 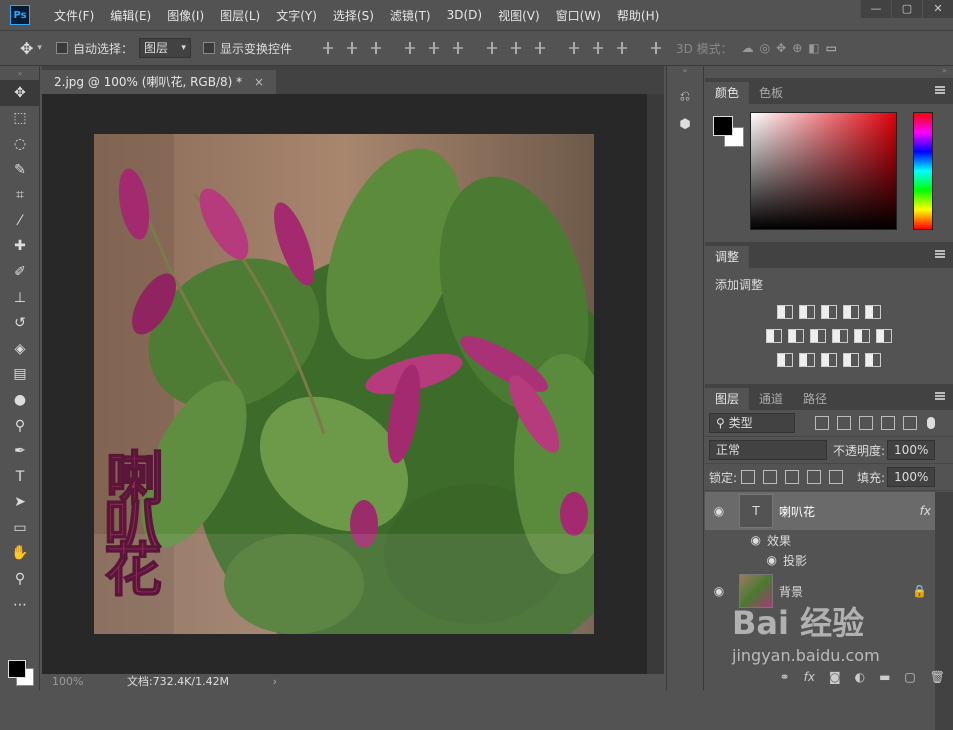 I want to click on distribute-hcenter-icon, so click(x=597, y=48).